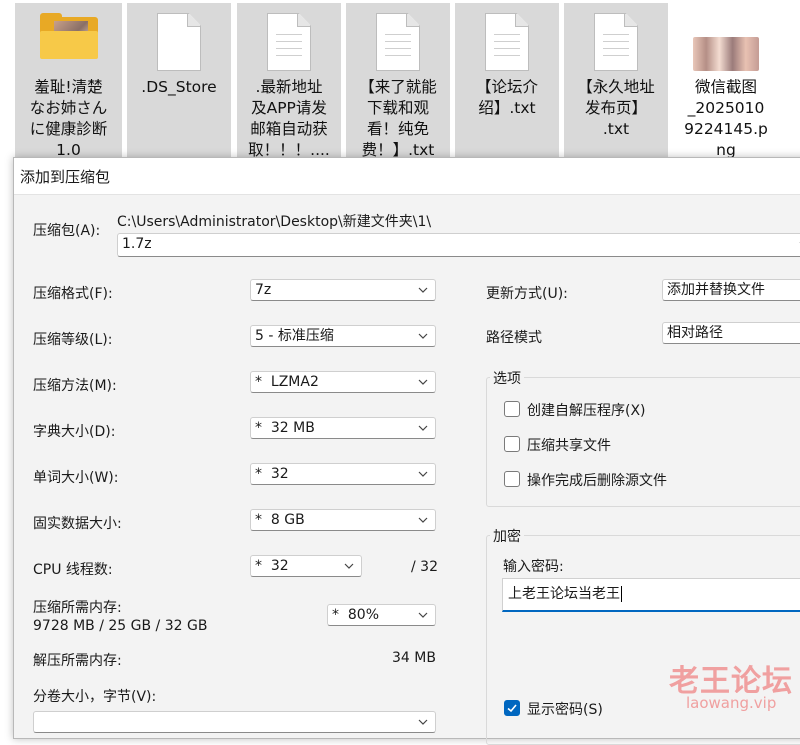 The height and width of the screenshot is (745, 800). Describe the element at coordinates (716, 290) in the screenshot. I see `update-value: 添加并替换文件` at that location.